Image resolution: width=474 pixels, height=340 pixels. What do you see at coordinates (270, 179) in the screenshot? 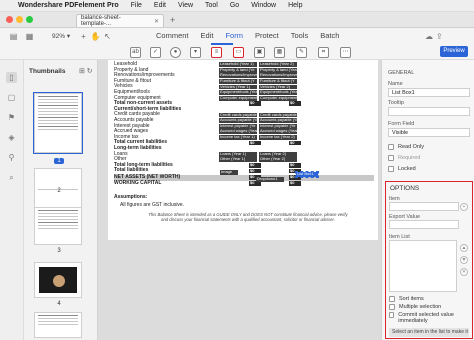
I see `dropdown-field: Dropdown1` at bounding box center [270, 179].